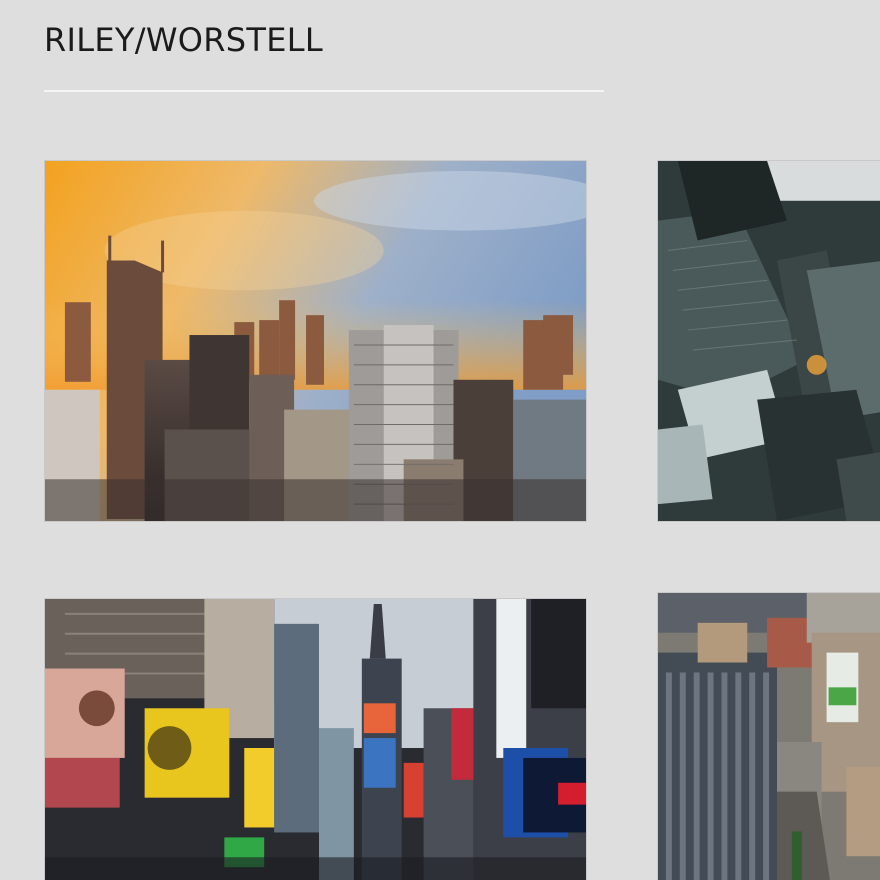  I want to click on gallery-item-aerial-street, so click(768, 736).